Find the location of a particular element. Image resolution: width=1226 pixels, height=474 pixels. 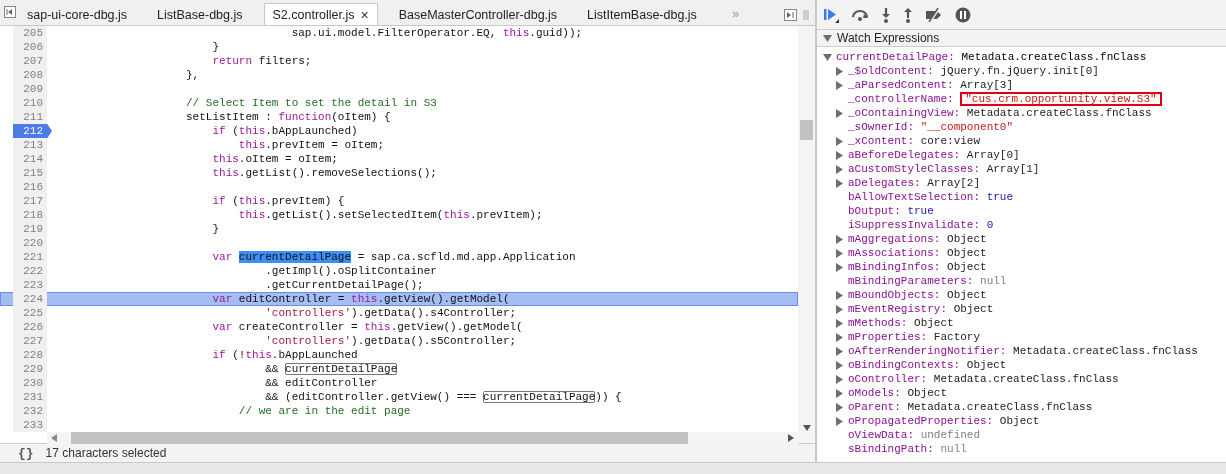

scroll-left-icon is located at coordinates (54, 438).